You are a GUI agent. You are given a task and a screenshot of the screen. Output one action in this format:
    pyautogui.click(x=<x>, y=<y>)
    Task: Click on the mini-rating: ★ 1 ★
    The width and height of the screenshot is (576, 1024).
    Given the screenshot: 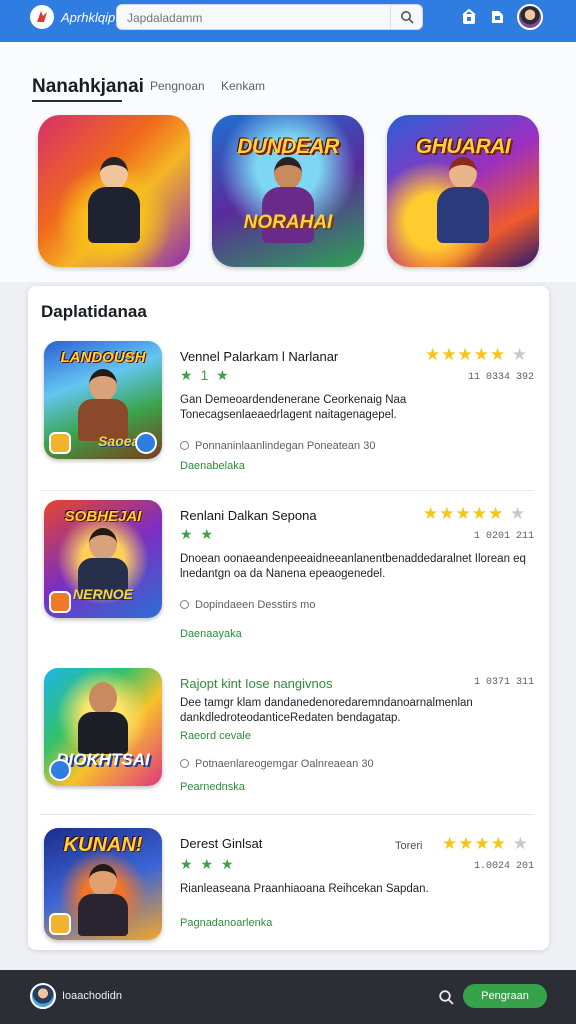 What is the action you would take?
    pyautogui.click(x=205, y=375)
    